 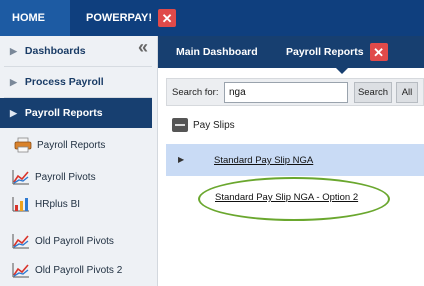 I want to click on active-tab-indicator, so click(x=342, y=71).